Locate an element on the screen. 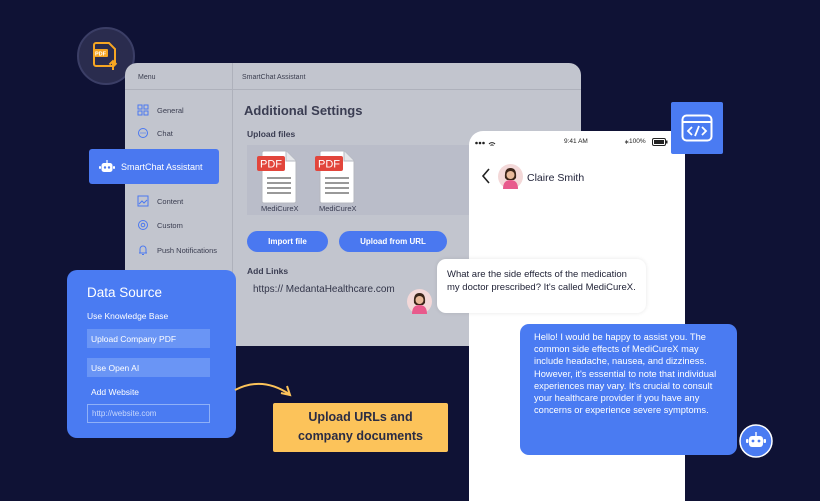  link-value: https:// MedantaHealthcare.com is located at coordinates (324, 289).